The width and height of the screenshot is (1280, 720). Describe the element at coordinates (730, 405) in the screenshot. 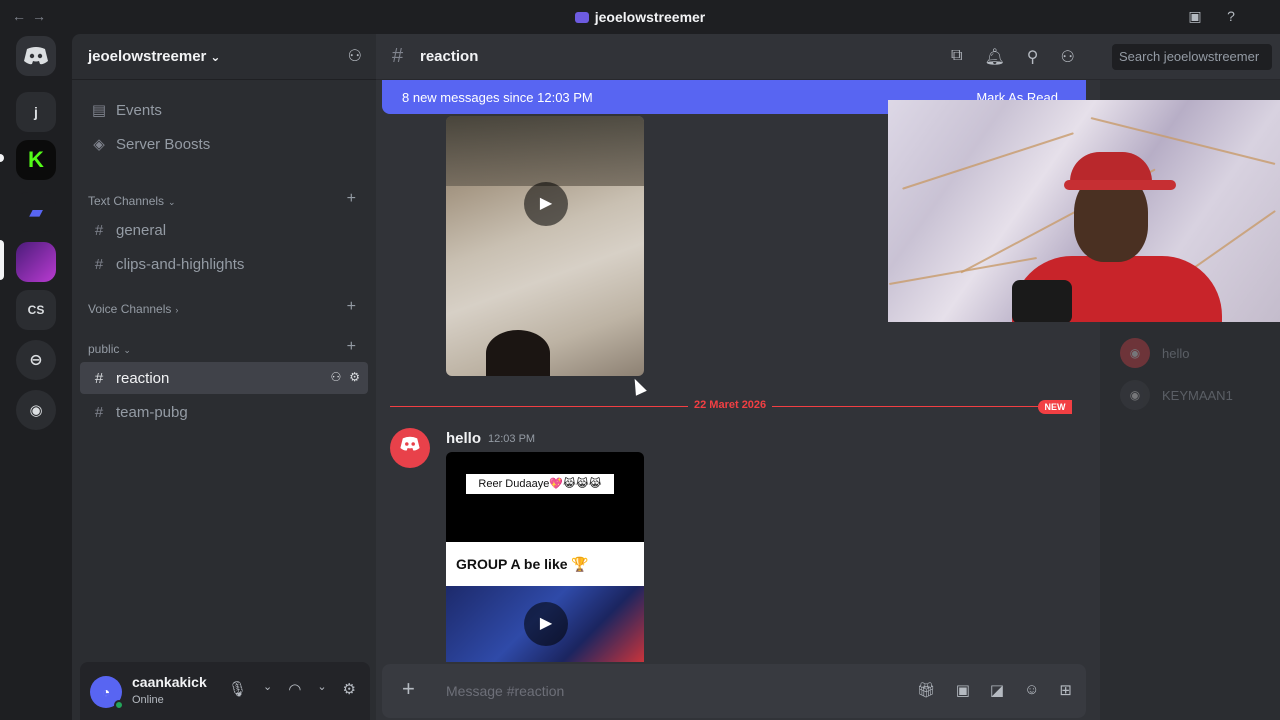

I see `divider-date: 22 Maret 2026` at that location.